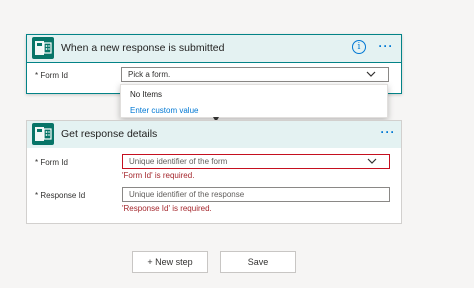 The height and width of the screenshot is (288, 474). I want to click on dropdown-item-custom-value: Enter custom value, so click(164, 110).